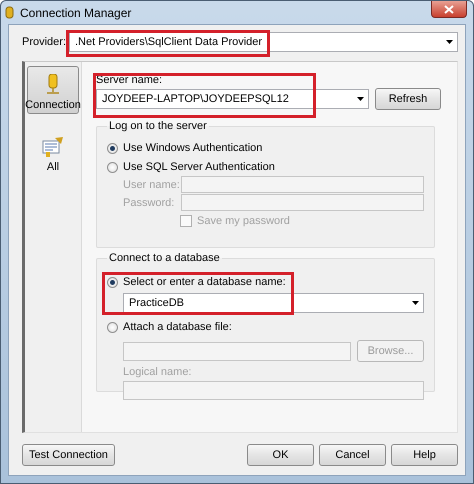  I want to click on document-icon, so click(53, 147).